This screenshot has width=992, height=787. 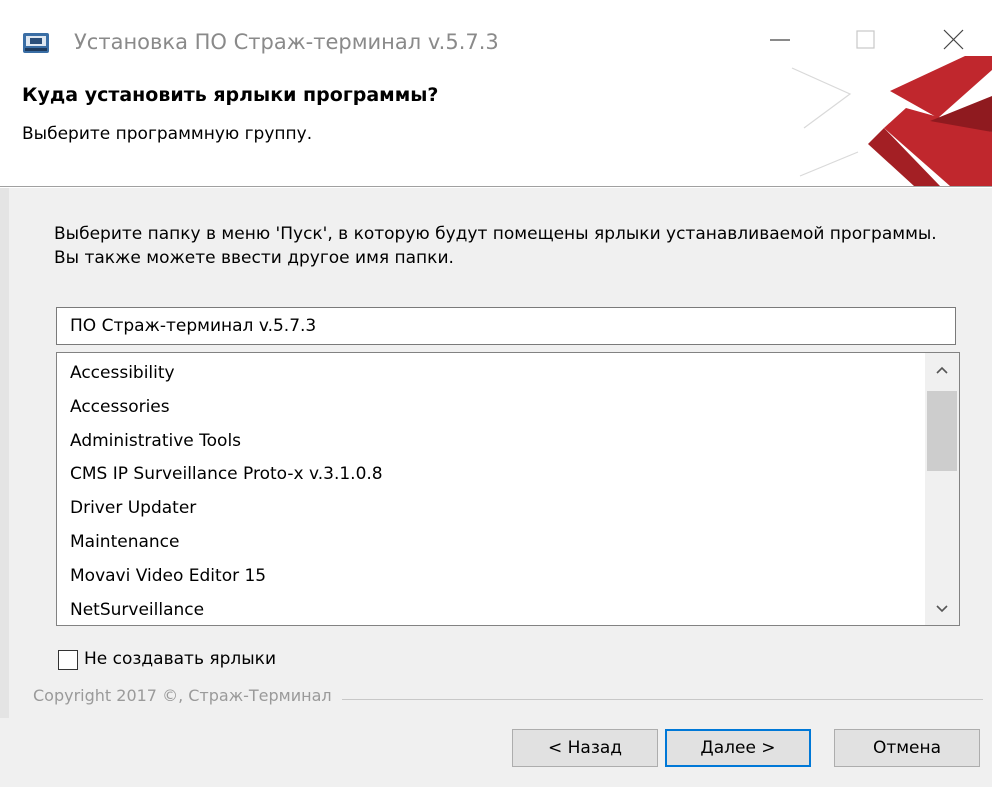 What do you see at coordinates (496, 187) in the screenshot?
I see `header-divider-highlight` at bounding box center [496, 187].